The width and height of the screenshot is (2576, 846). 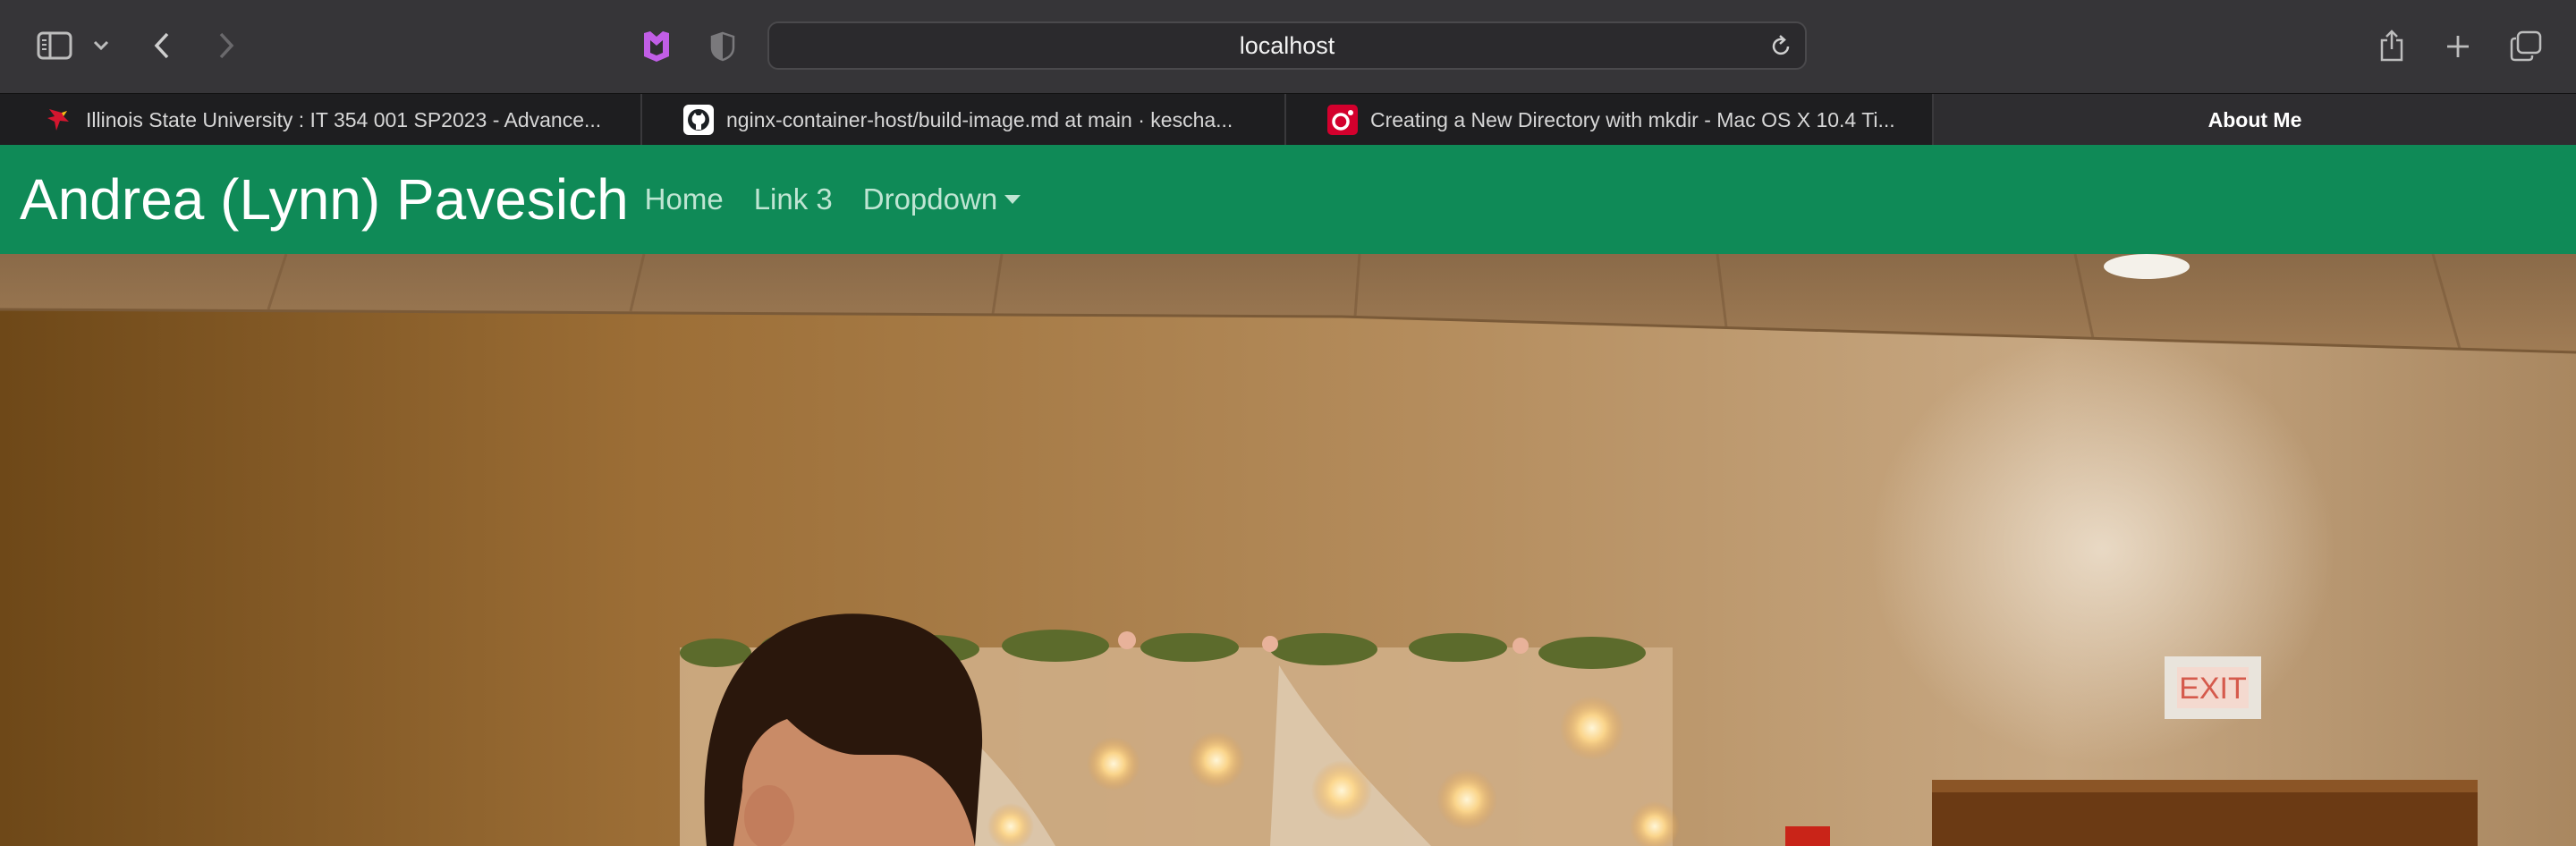 What do you see at coordinates (101, 45) in the screenshot?
I see `chevron-down-icon` at bounding box center [101, 45].